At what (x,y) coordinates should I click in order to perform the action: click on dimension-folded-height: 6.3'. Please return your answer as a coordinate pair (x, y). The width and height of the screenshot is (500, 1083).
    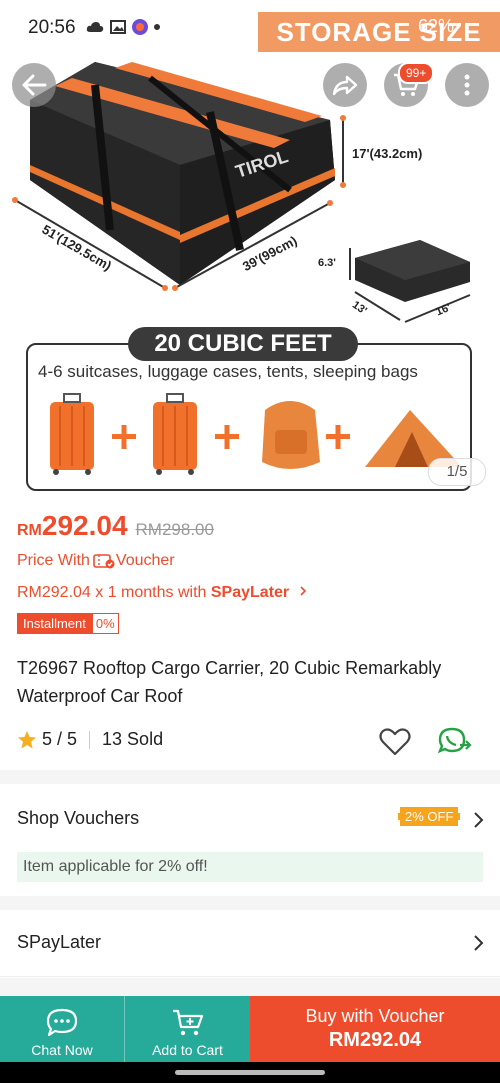
    Looking at the image, I should click on (327, 263).